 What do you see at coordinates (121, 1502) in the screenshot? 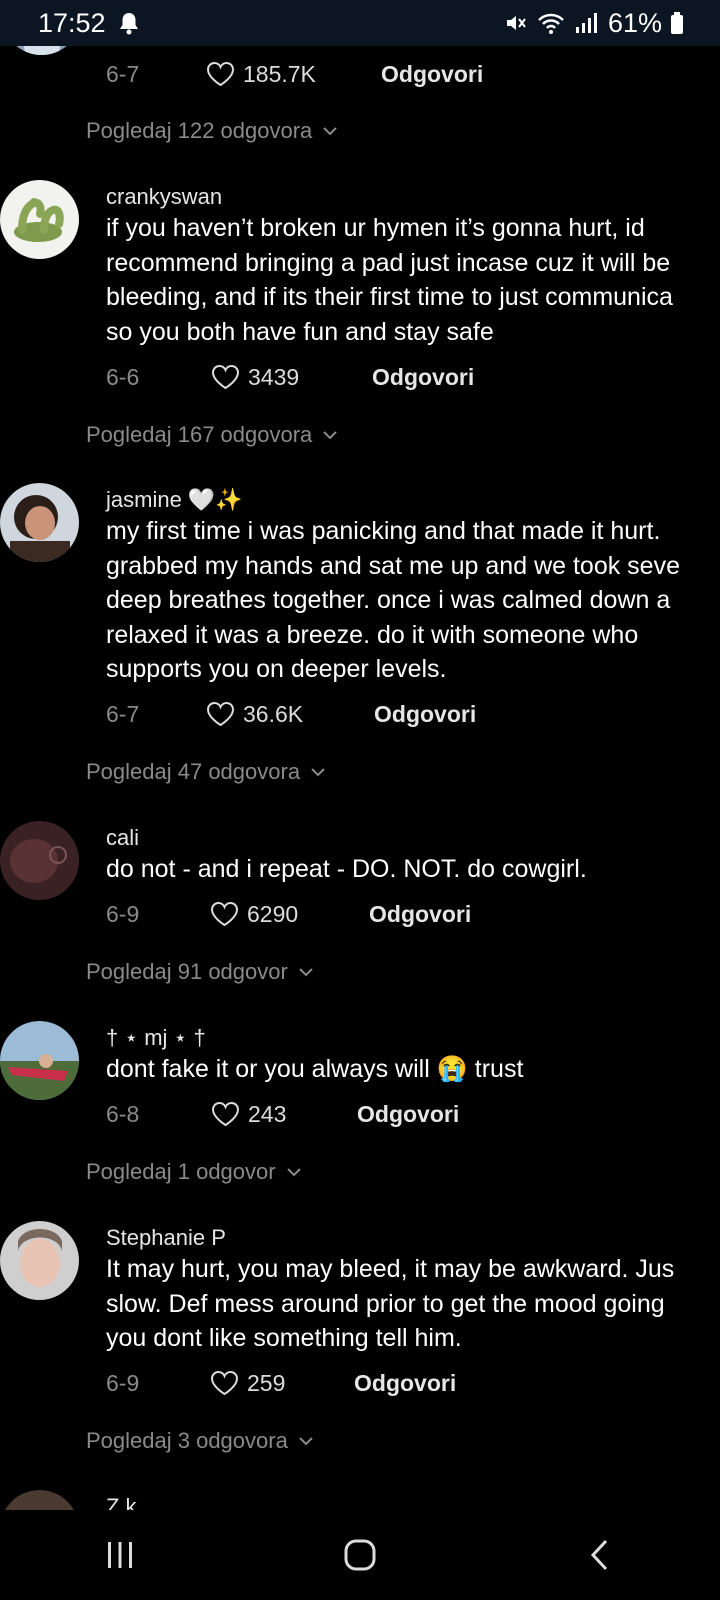
I see `comment-username: Z k` at bounding box center [121, 1502].